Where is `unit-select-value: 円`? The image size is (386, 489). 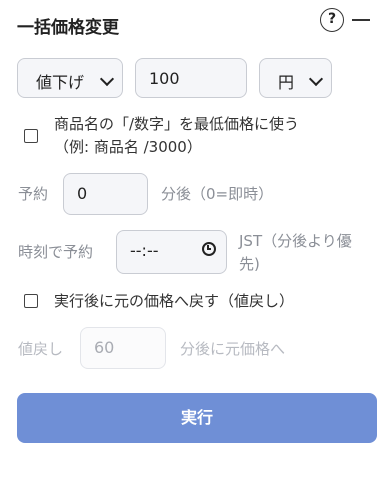 unit-select-value: 円 is located at coordinates (286, 82).